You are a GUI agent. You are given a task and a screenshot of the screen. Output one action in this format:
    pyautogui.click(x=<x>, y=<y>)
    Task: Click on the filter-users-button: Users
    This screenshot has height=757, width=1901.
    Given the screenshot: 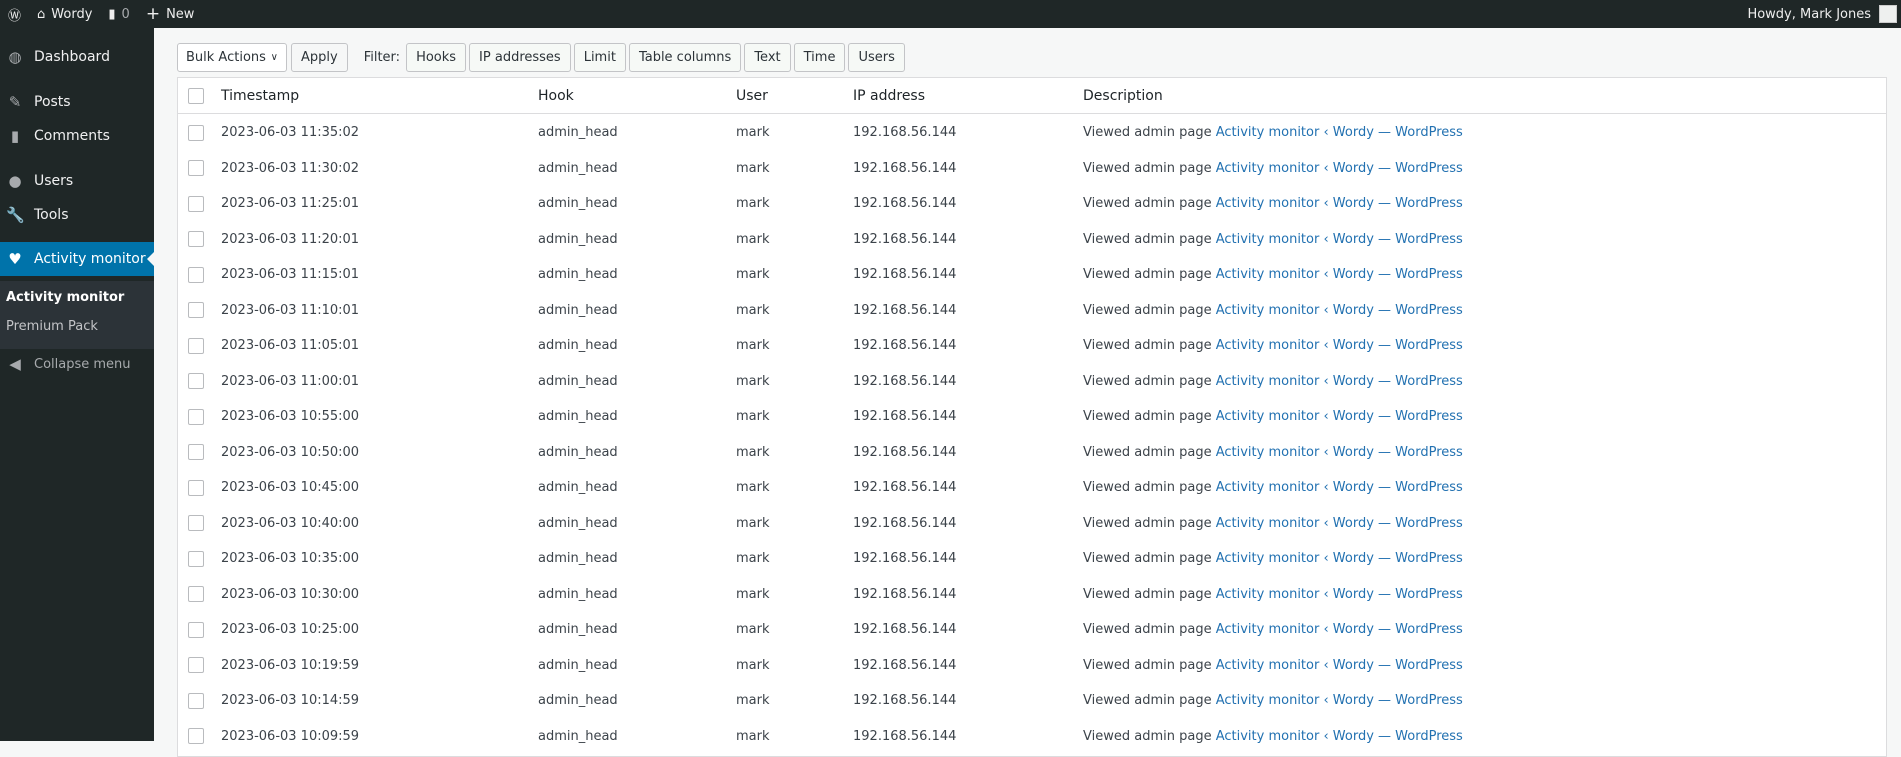 What is the action you would take?
    pyautogui.click(x=876, y=57)
    